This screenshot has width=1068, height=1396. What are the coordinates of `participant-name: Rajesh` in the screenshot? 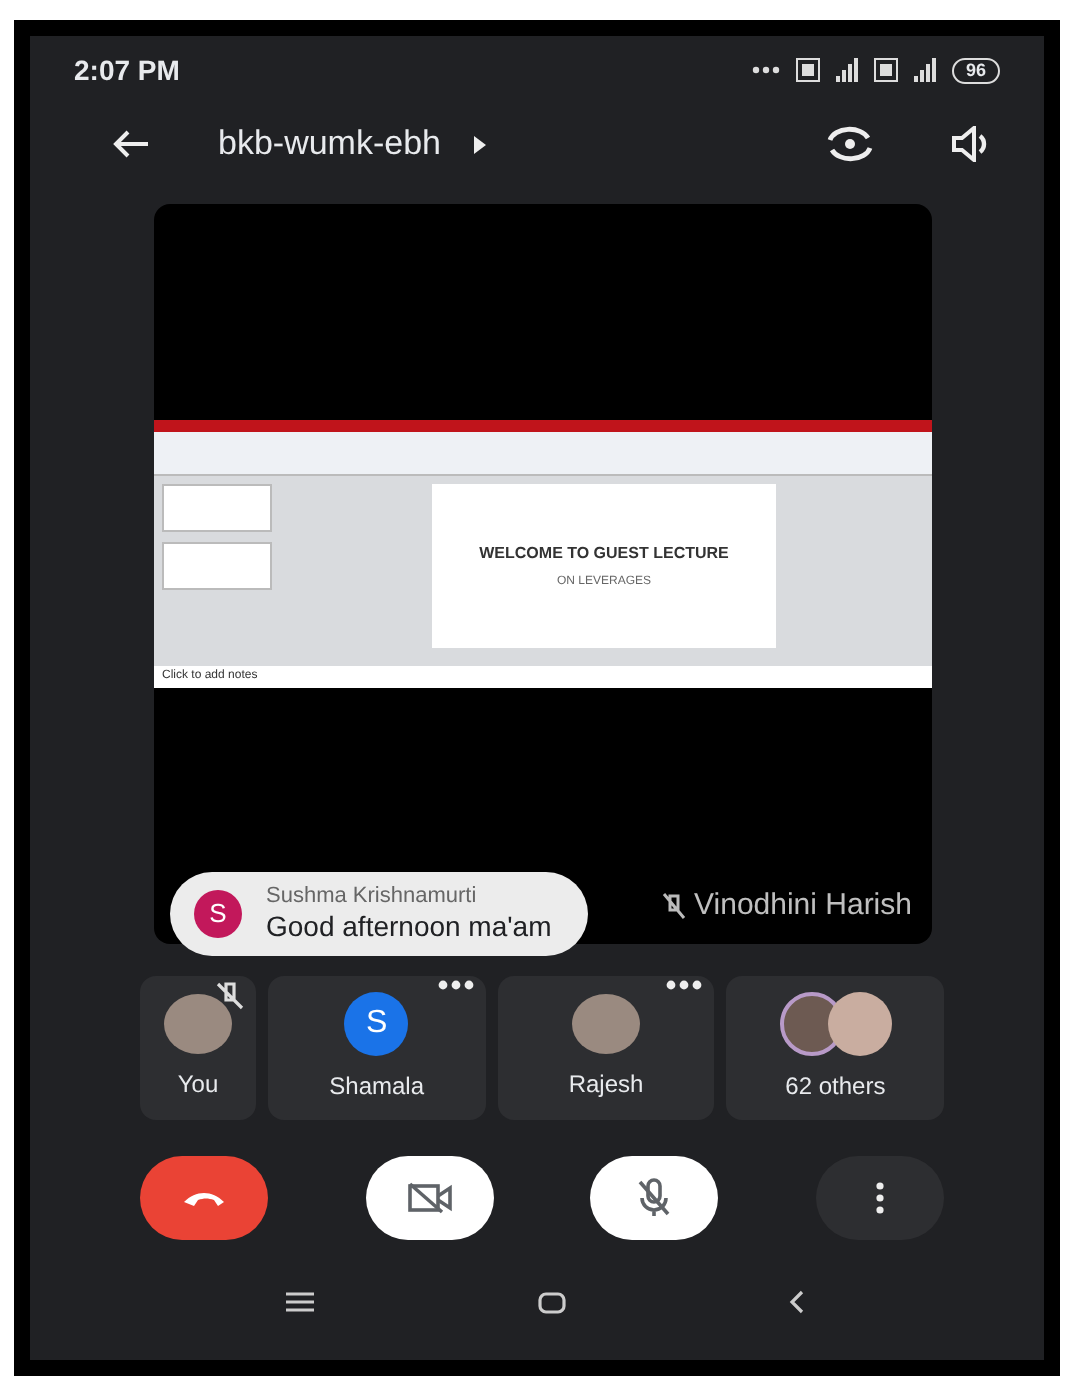 It's located at (606, 1085).